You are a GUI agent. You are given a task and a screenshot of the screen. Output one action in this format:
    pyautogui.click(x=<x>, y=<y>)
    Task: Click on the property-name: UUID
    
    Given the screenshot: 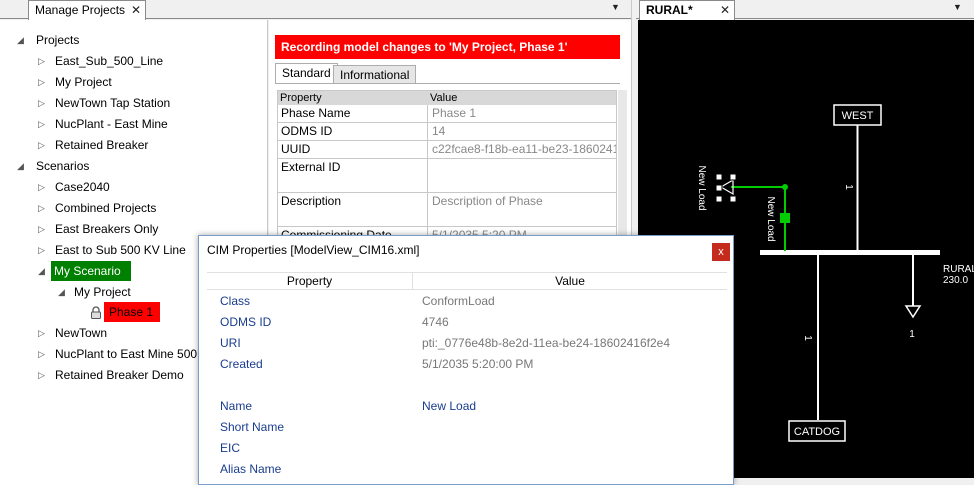 What is the action you would take?
    pyautogui.click(x=353, y=149)
    